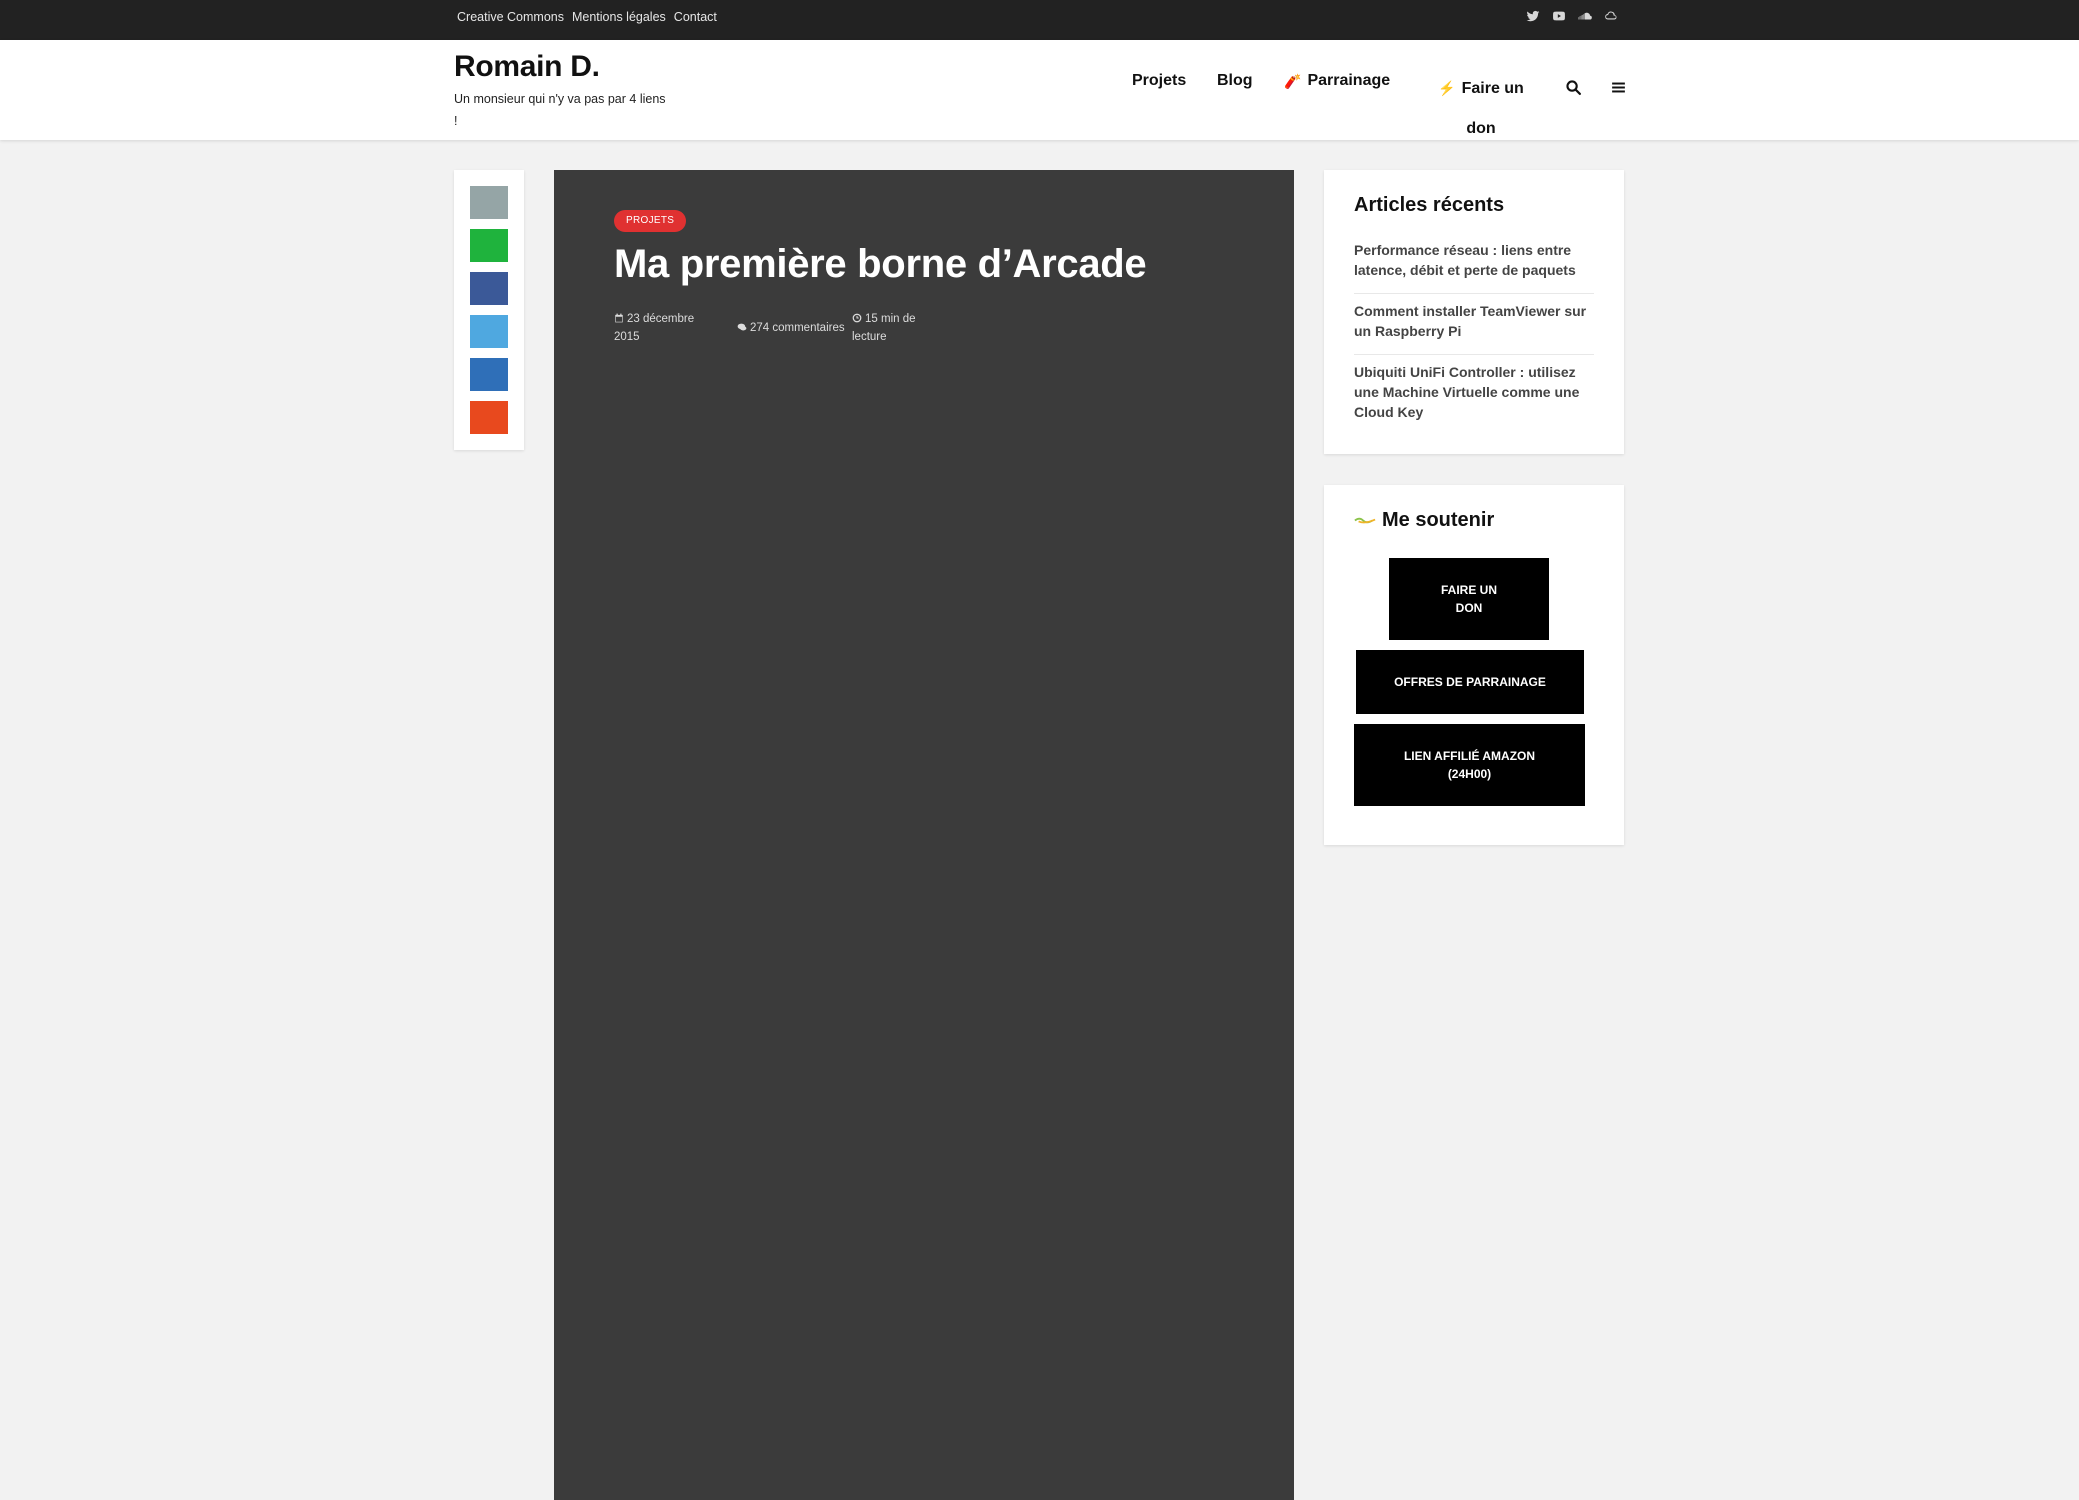 The image size is (2079, 1500). I want to click on donate-button-label: FAIRE UN DON, so click(1468, 599).